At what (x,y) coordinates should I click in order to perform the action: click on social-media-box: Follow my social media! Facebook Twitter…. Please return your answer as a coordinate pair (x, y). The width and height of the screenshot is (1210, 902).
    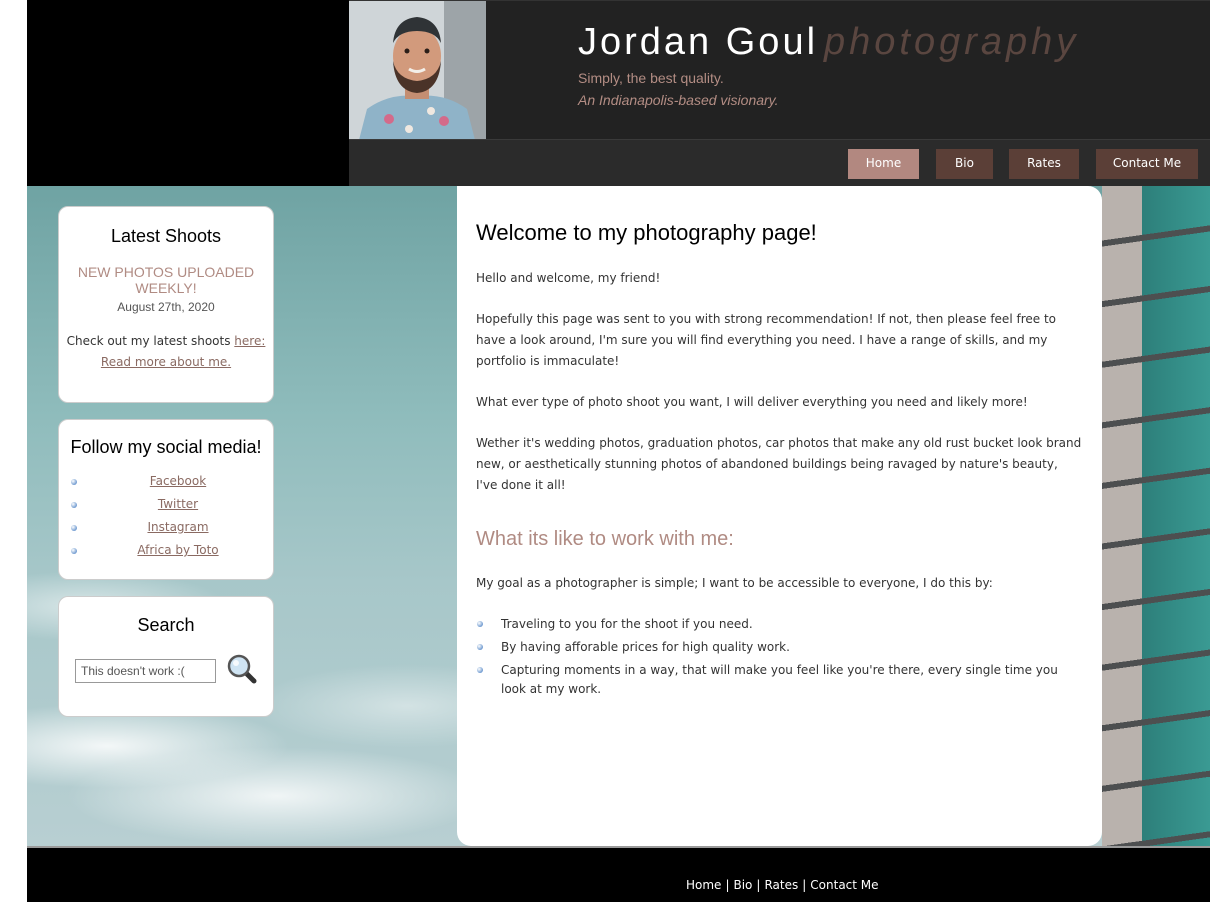
    Looking at the image, I should click on (166, 499).